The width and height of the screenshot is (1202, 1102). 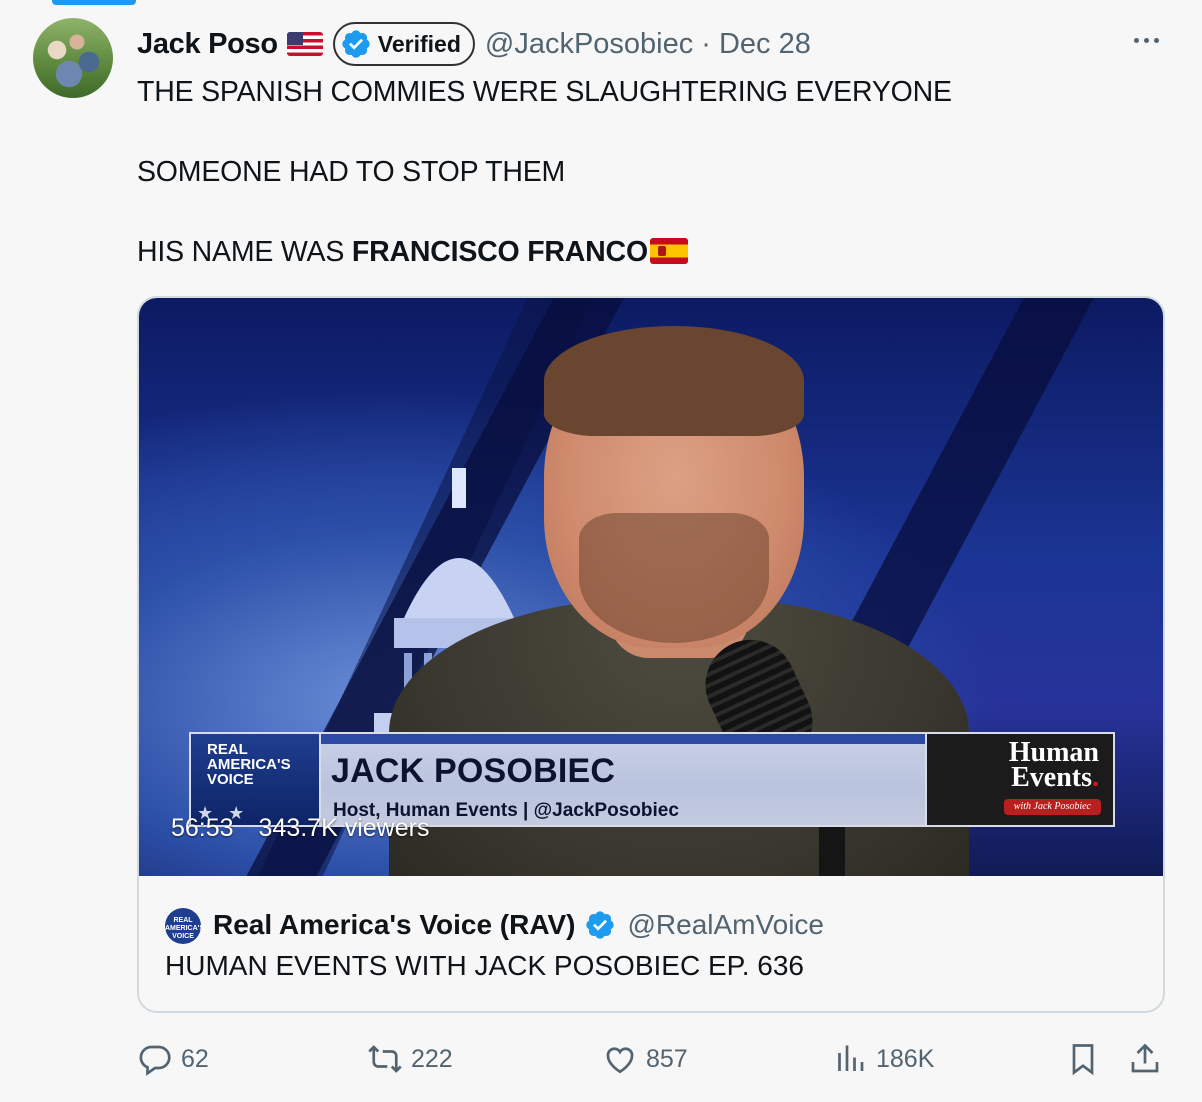 I want to click on reply-icon, so click(x=155, y=1060).